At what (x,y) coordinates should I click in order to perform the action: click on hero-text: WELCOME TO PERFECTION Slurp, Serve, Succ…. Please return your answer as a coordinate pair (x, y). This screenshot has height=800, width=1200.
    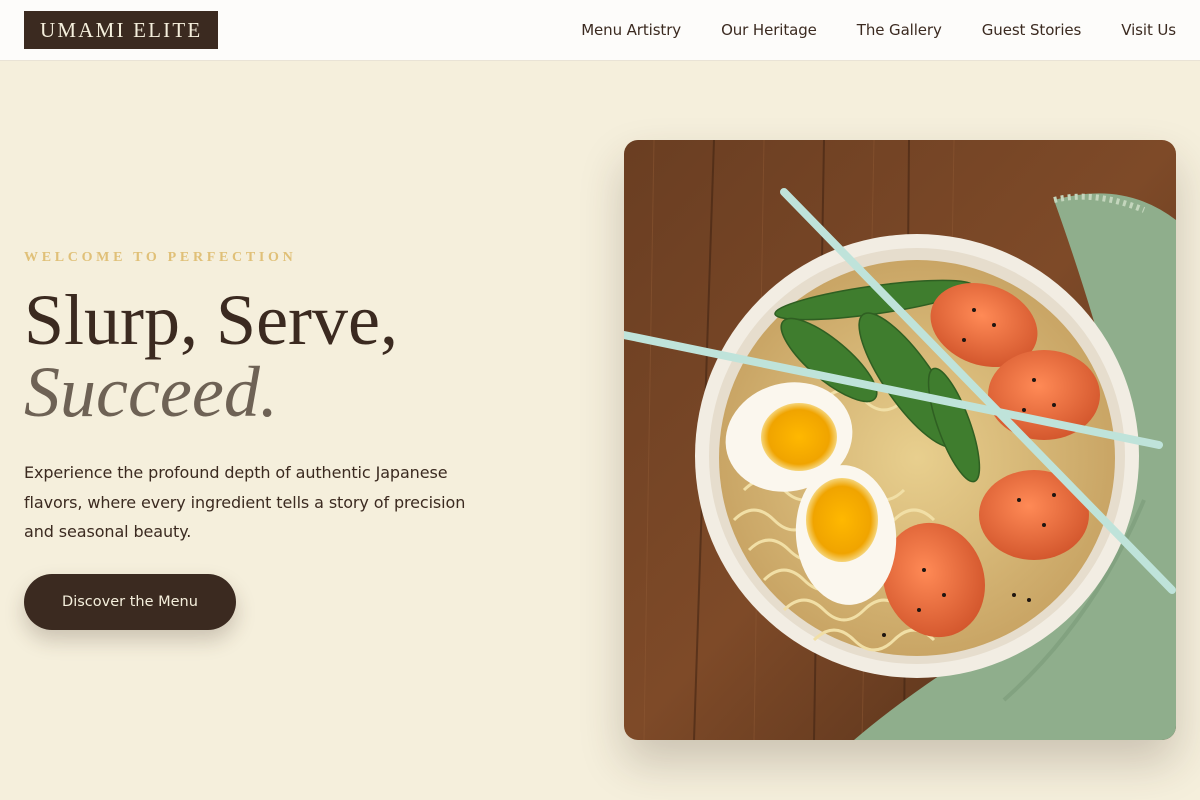
    Looking at the image, I should click on (264, 398).